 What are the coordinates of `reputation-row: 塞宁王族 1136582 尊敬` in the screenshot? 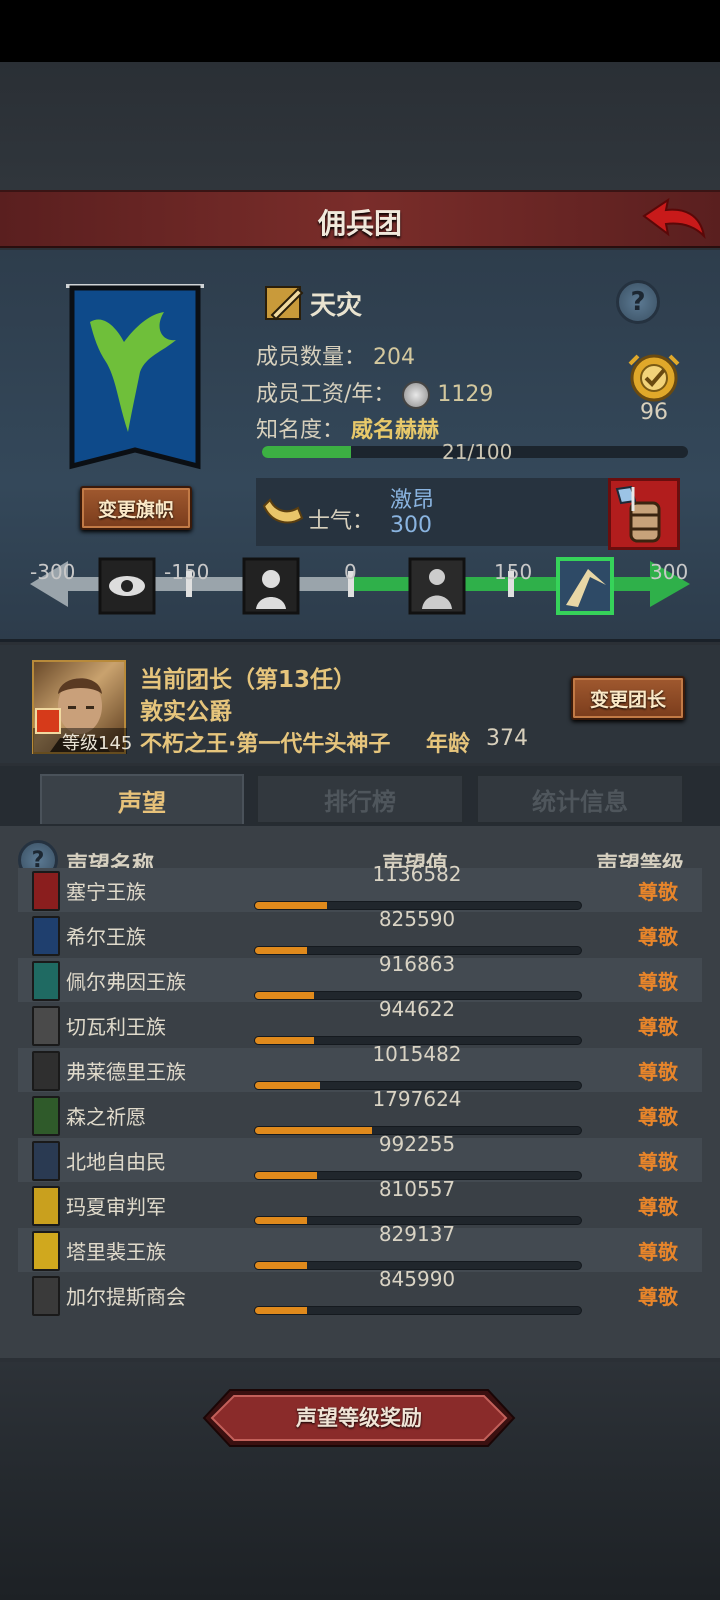 It's located at (360, 887).